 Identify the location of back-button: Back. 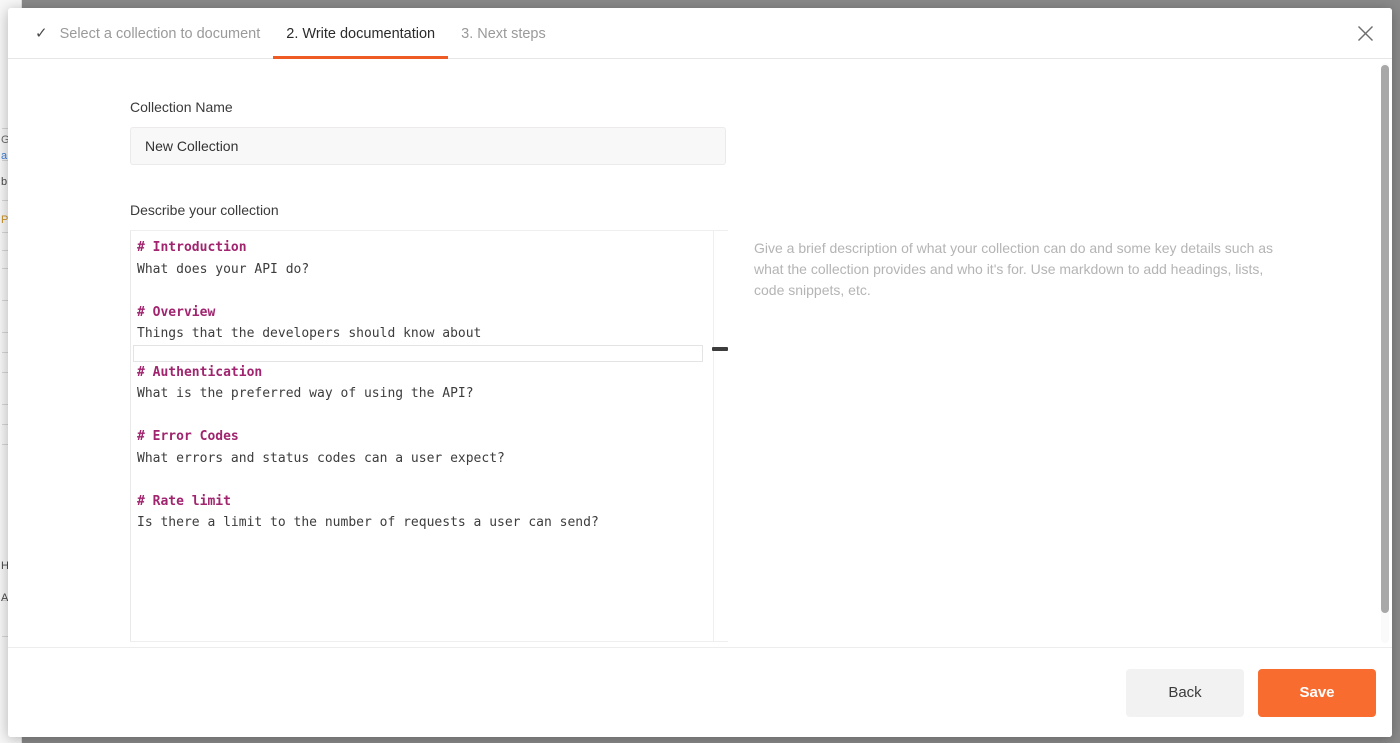
(1185, 692).